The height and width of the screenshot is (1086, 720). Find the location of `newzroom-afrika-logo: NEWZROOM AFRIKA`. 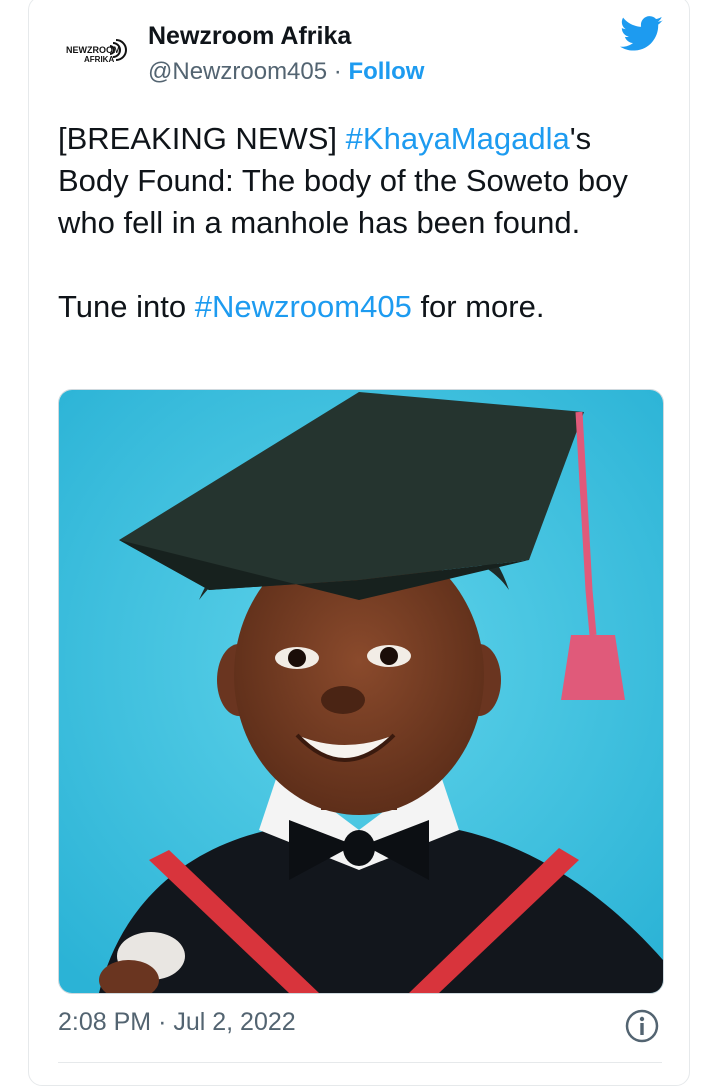

newzroom-afrika-logo: NEWZROOM AFRIKA is located at coordinates (102, 52).